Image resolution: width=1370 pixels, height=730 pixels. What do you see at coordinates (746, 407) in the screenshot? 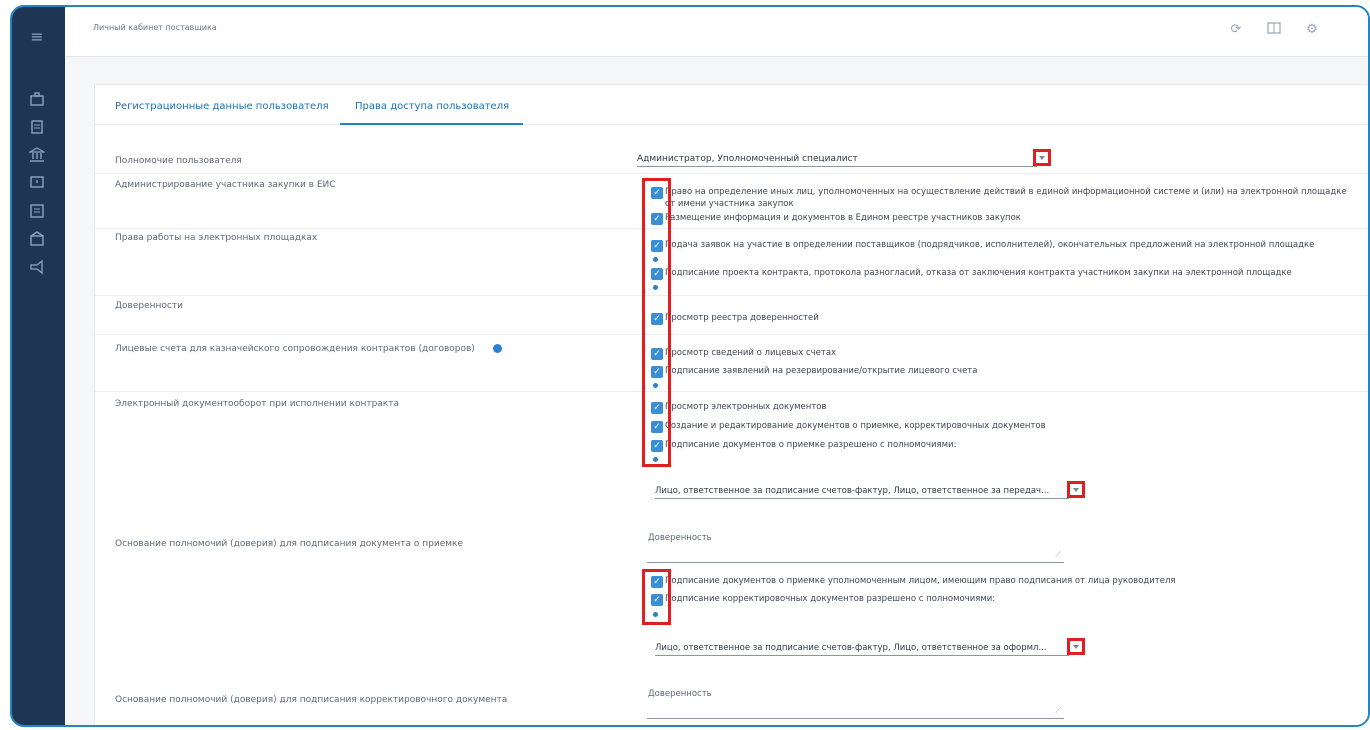
I see `permission-label: Просмотр электронных документов` at bounding box center [746, 407].